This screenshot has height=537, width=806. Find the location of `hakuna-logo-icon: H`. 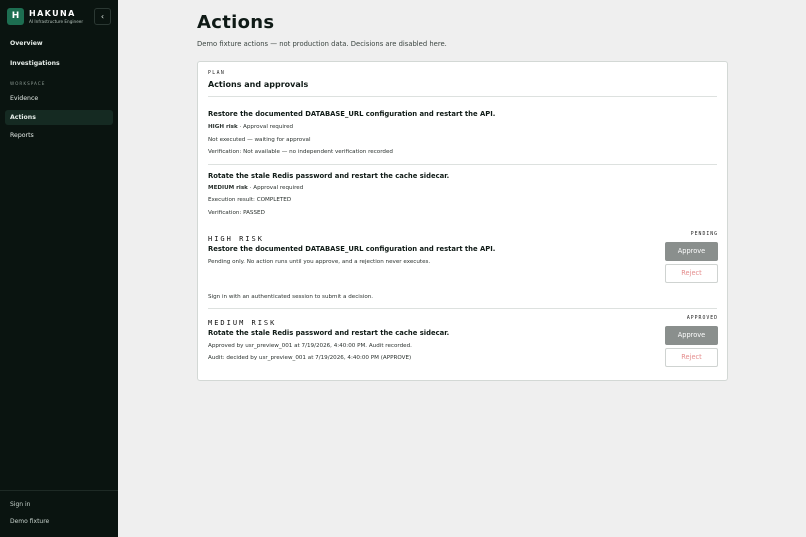

hakuna-logo-icon: H is located at coordinates (15, 16).